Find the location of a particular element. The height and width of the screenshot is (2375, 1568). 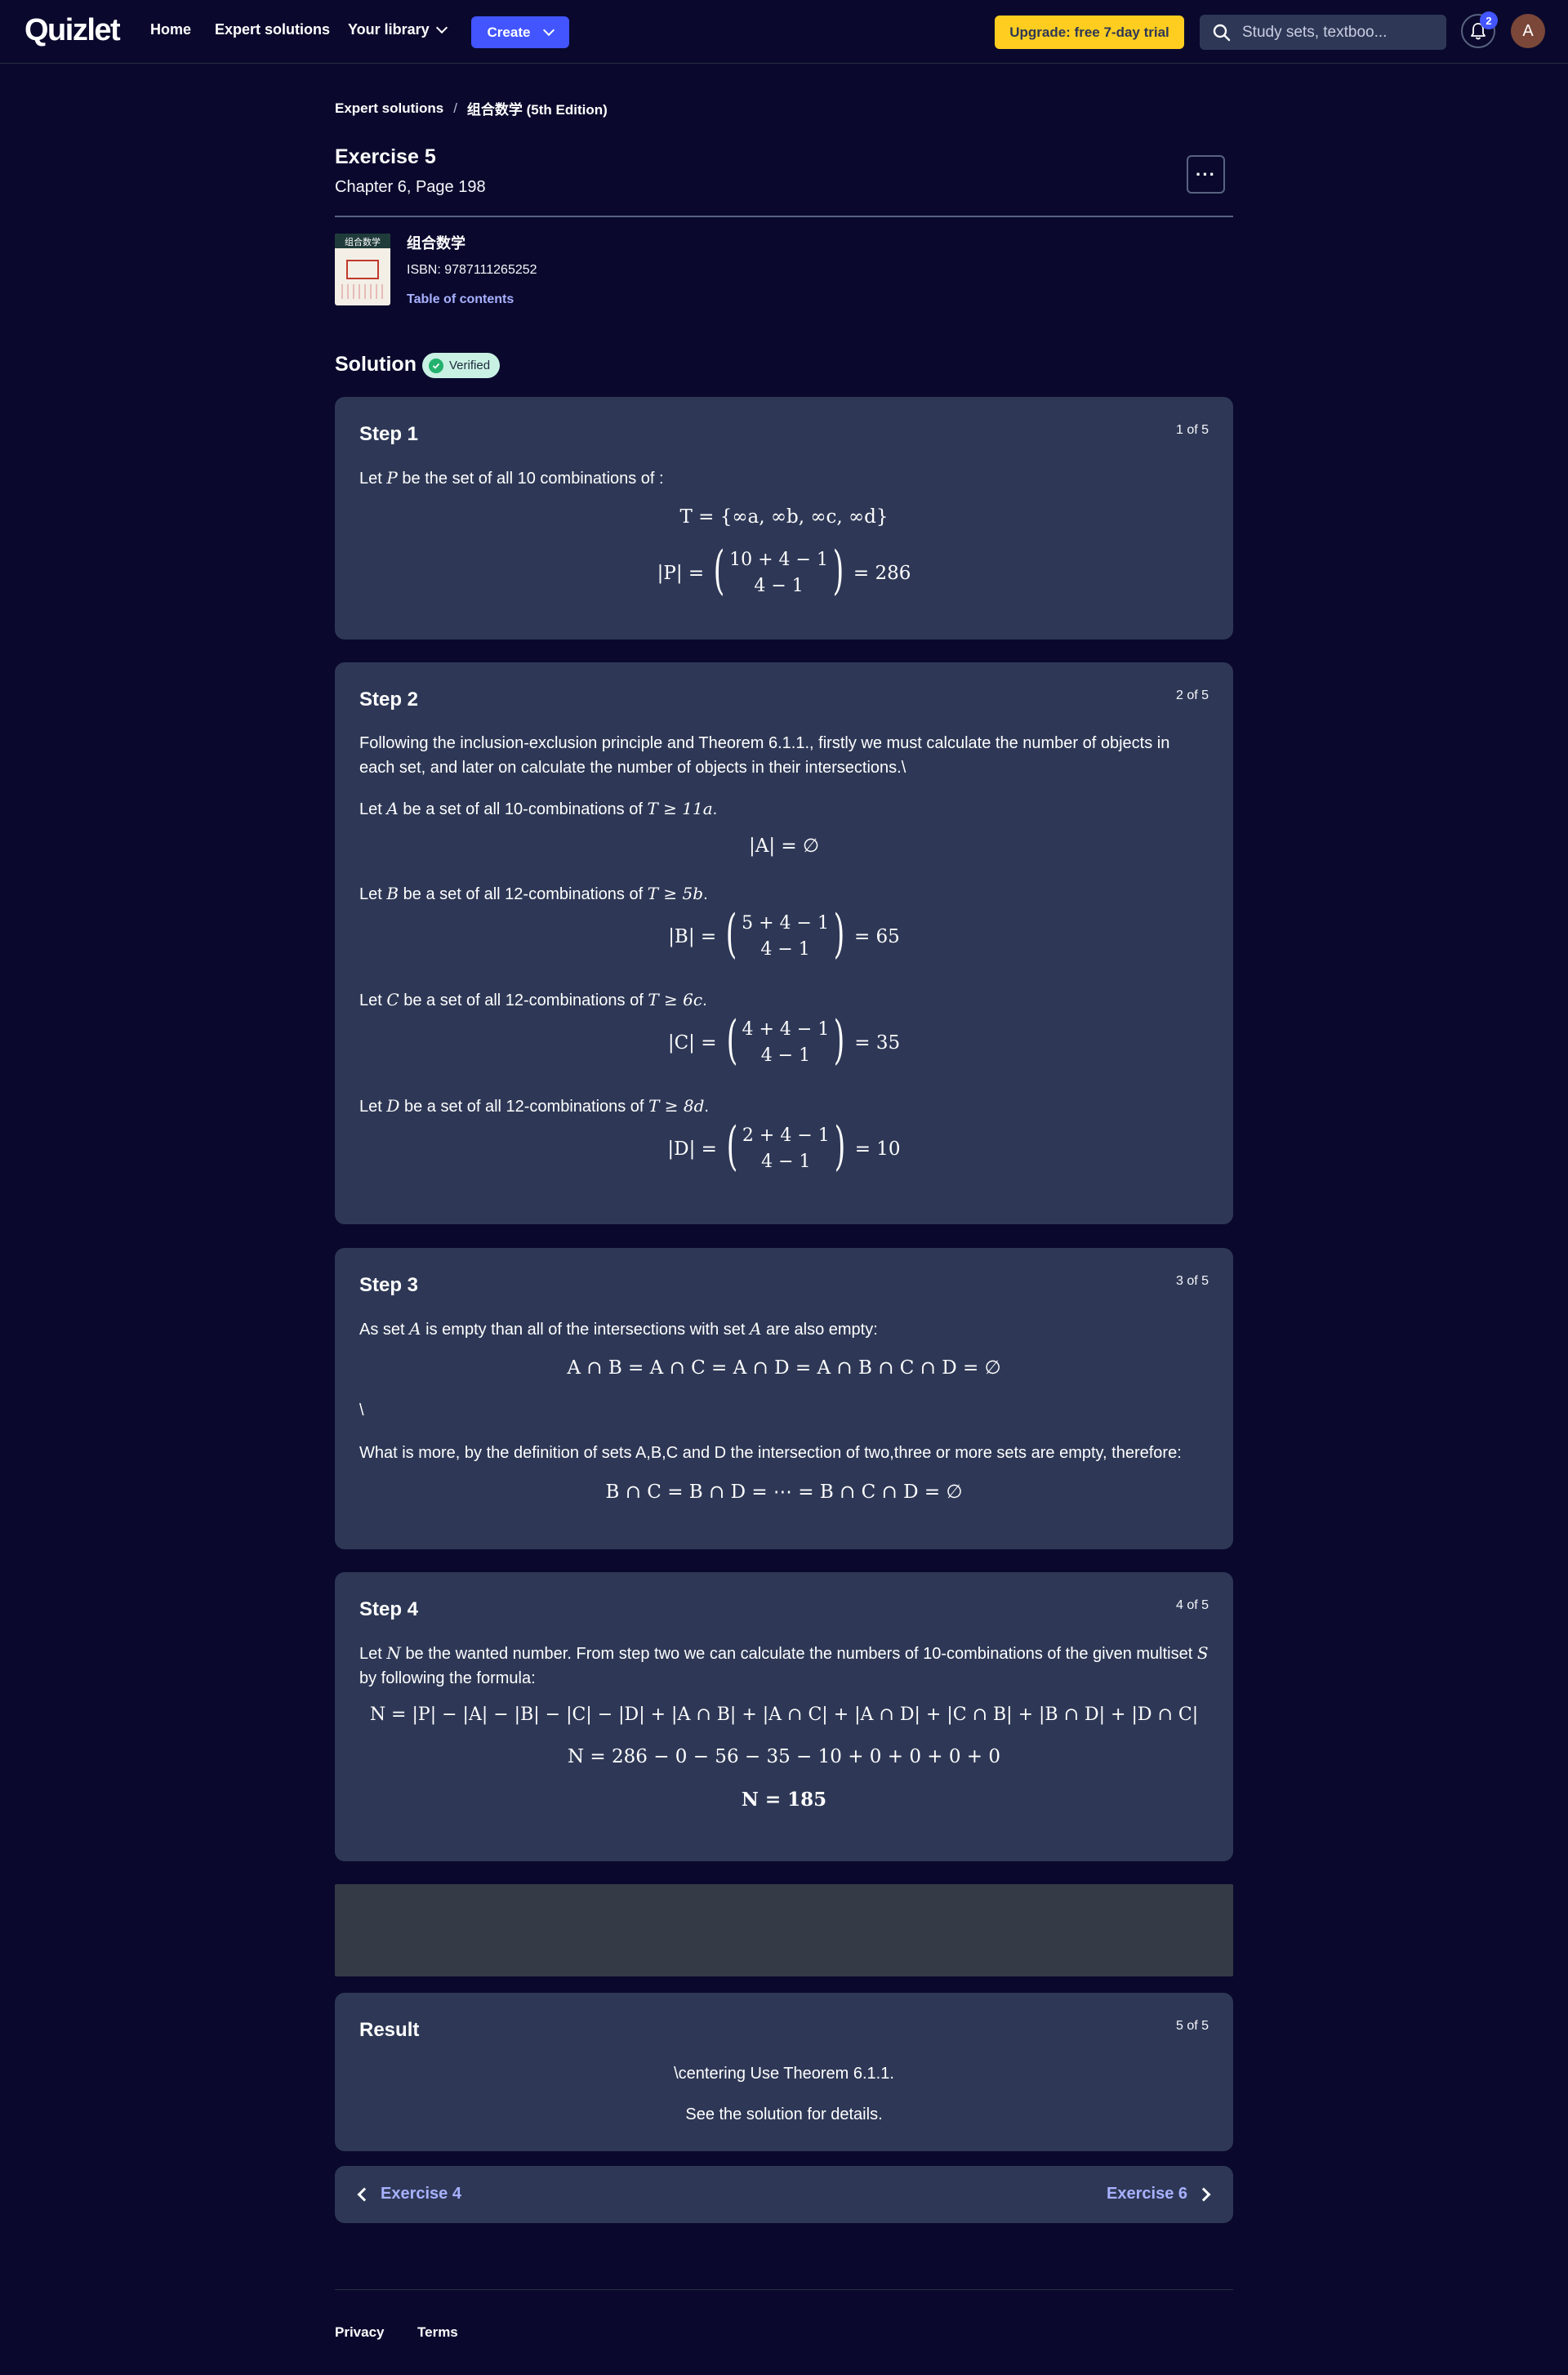

book-cover-label: 组合数学 is located at coordinates (363, 242).